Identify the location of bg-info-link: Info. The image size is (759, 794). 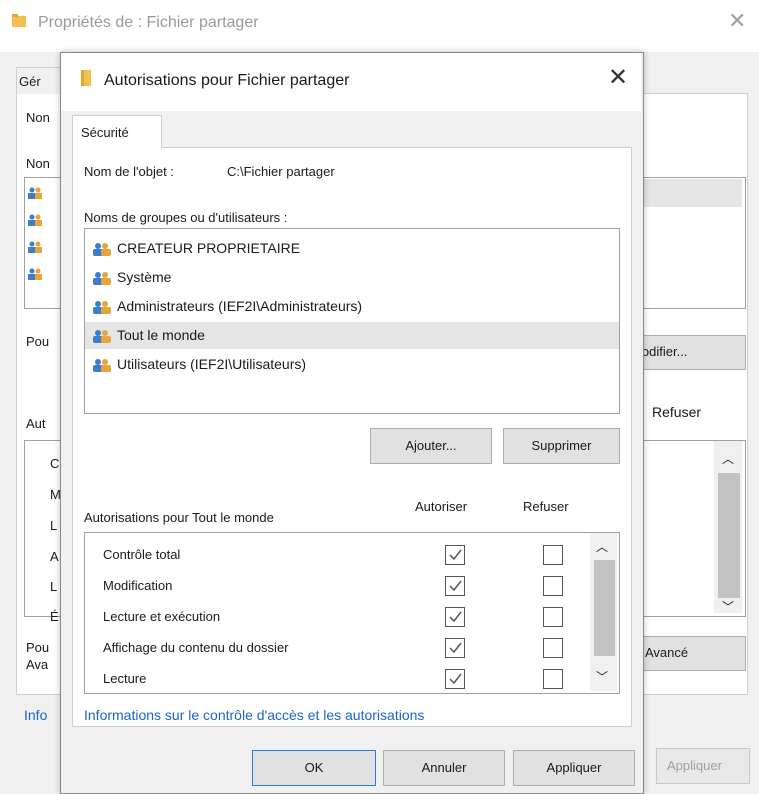
(35, 715).